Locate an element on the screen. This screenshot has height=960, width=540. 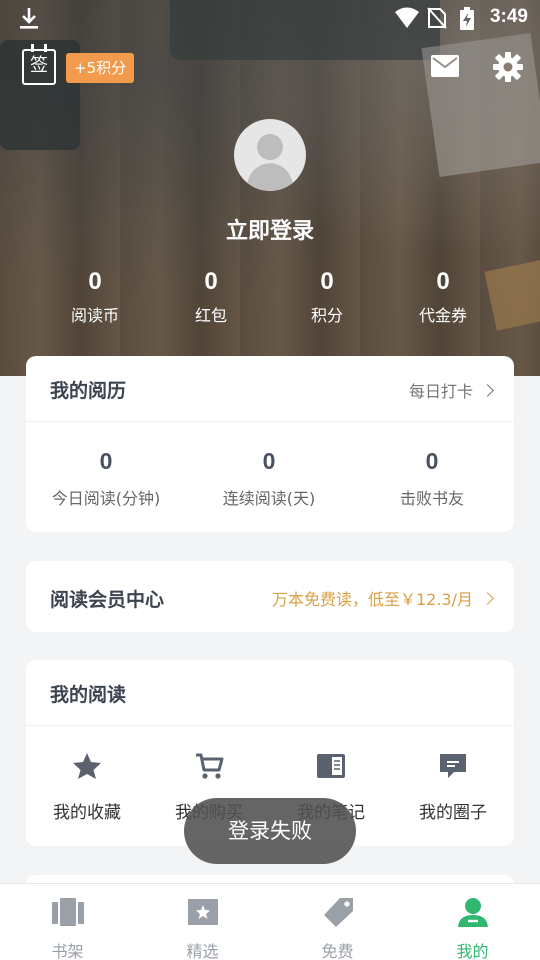
card-header: 我的阅历 每日打卡 is located at coordinates (270, 389).